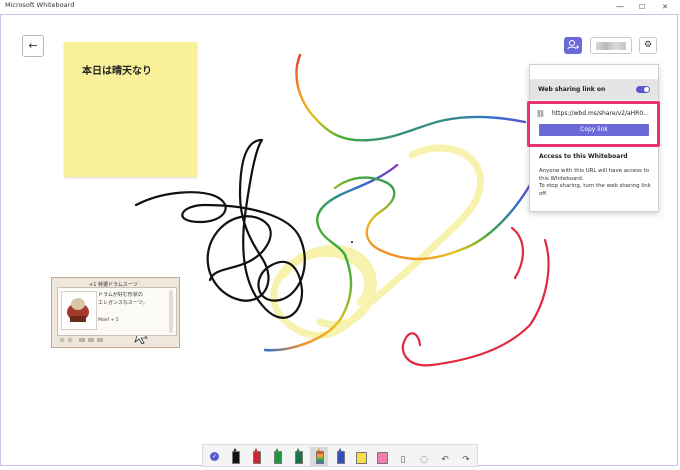 This screenshot has height=470, width=680. Describe the element at coordinates (594, 130) in the screenshot. I see `copy-link-button: Copy link` at that location.